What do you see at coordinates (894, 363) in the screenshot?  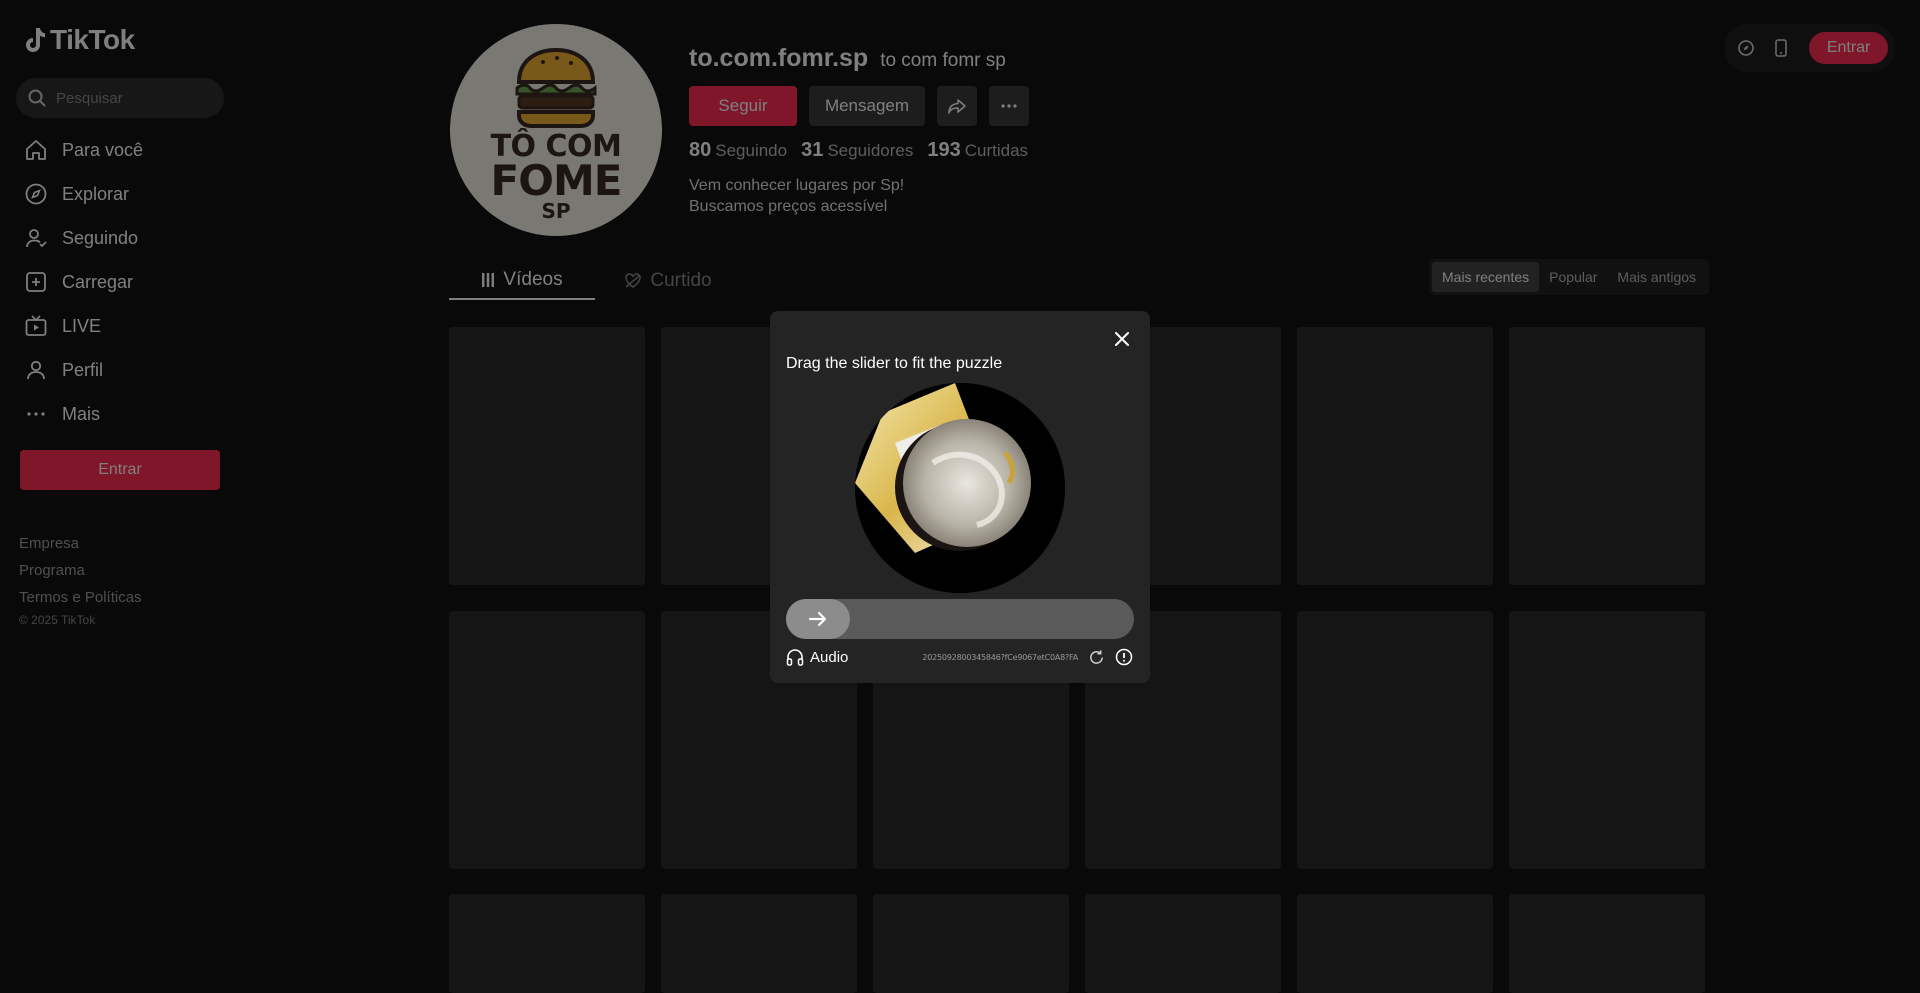 I see `captcha-title: Drag the slider to fit the puzzle` at bounding box center [894, 363].